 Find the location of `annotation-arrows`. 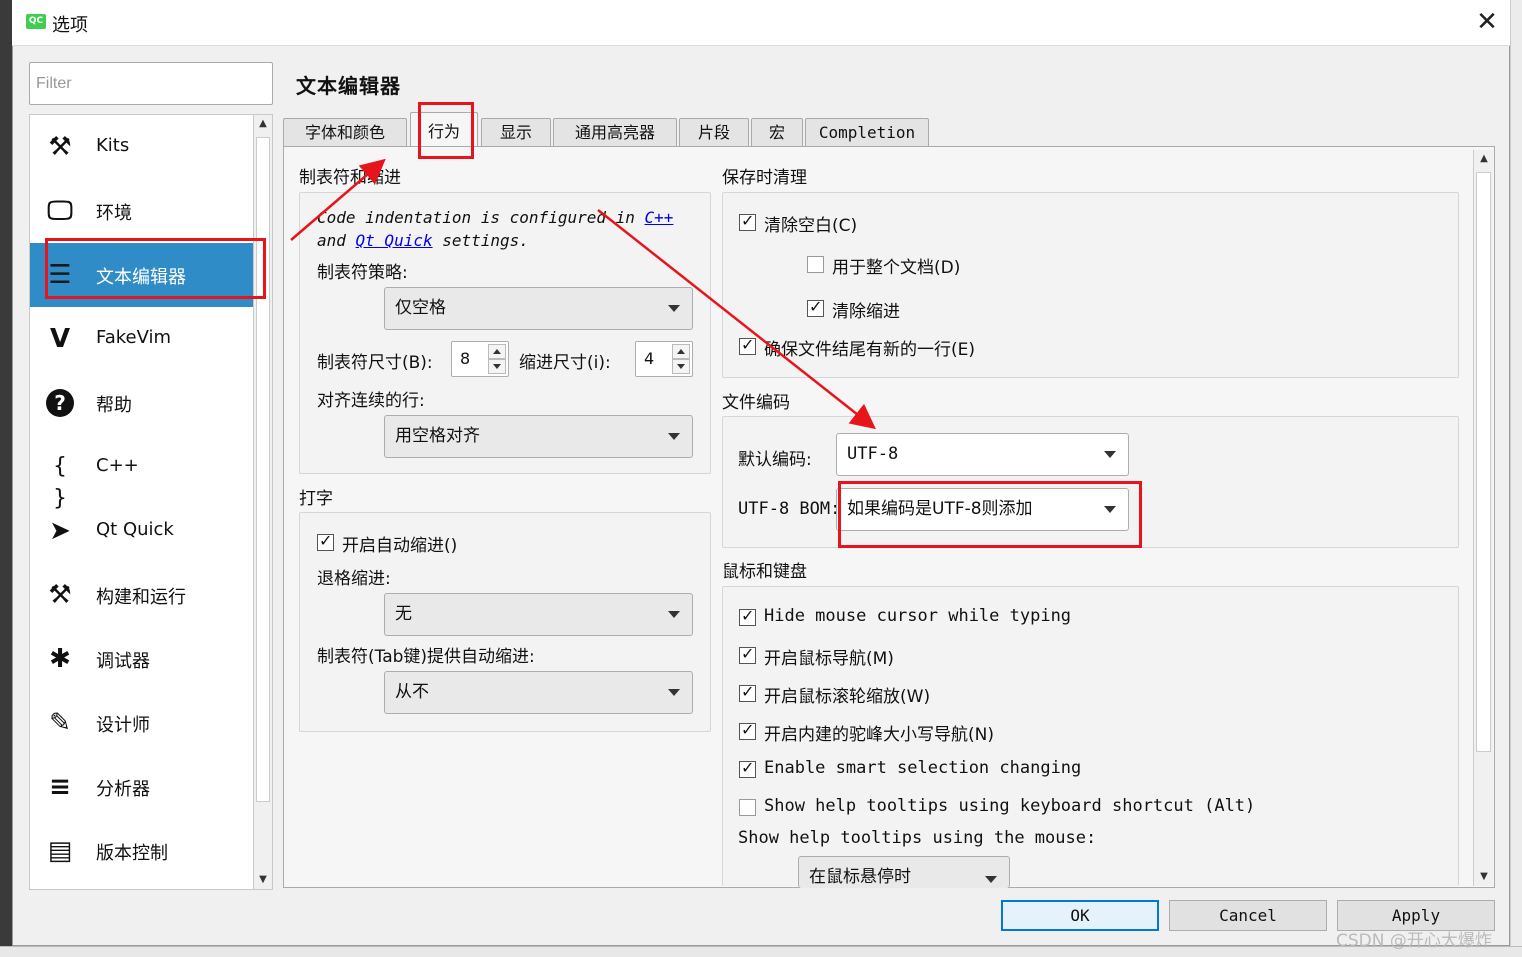

annotation-arrows is located at coordinates (583, 294).